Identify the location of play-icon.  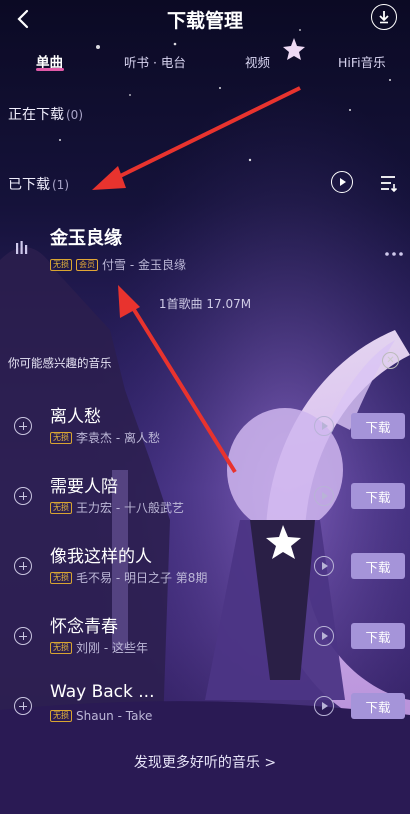
(343, 182).